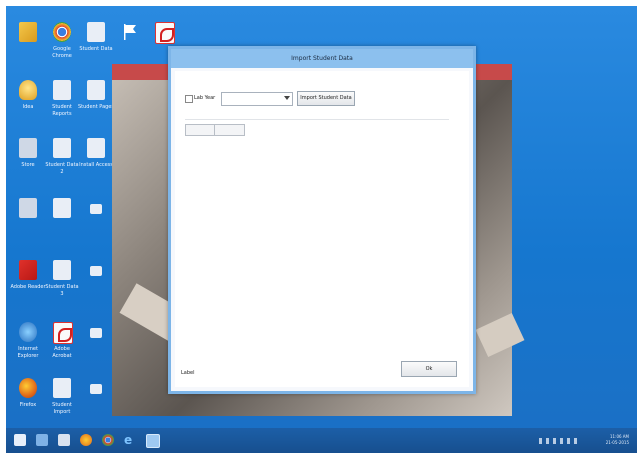 This screenshot has height=459, width=643. What do you see at coordinates (28, 165) in the screenshot?
I see `desktop-icon-label: Store` at bounding box center [28, 165].